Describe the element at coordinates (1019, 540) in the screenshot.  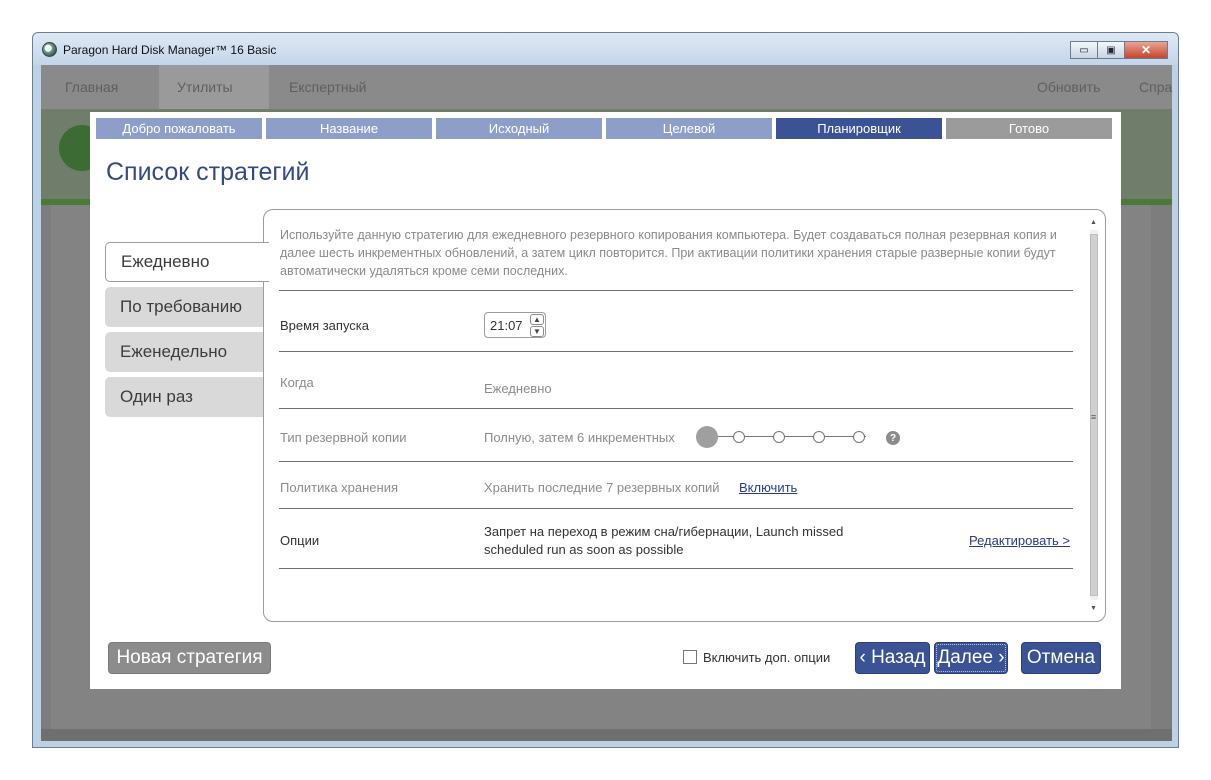
I see `edit-options-link: Редактировать >` at that location.